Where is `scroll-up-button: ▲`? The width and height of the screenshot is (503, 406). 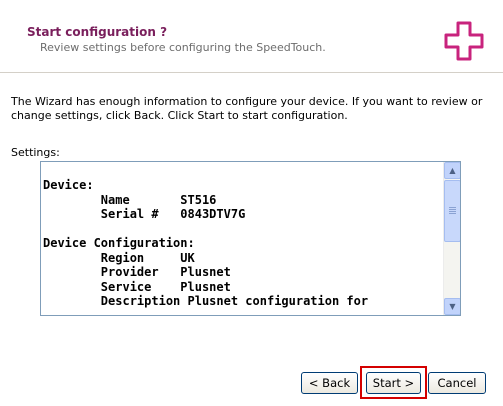 scroll-up-button: ▲ is located at coordinates (452, 170).